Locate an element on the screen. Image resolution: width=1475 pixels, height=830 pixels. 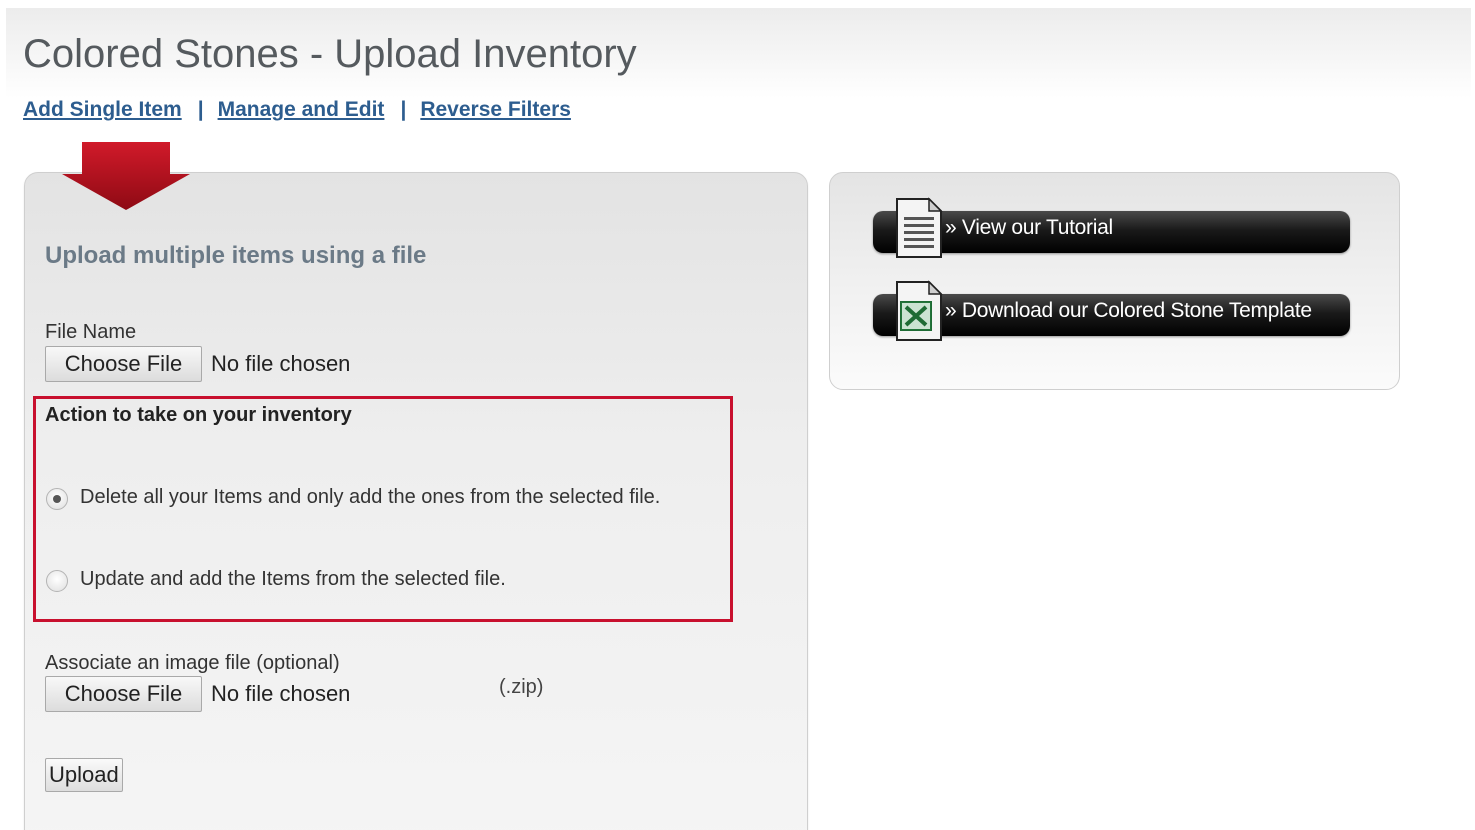
nav-manage-and-edit: Manage and Edit is located at coordinates (301, 109).